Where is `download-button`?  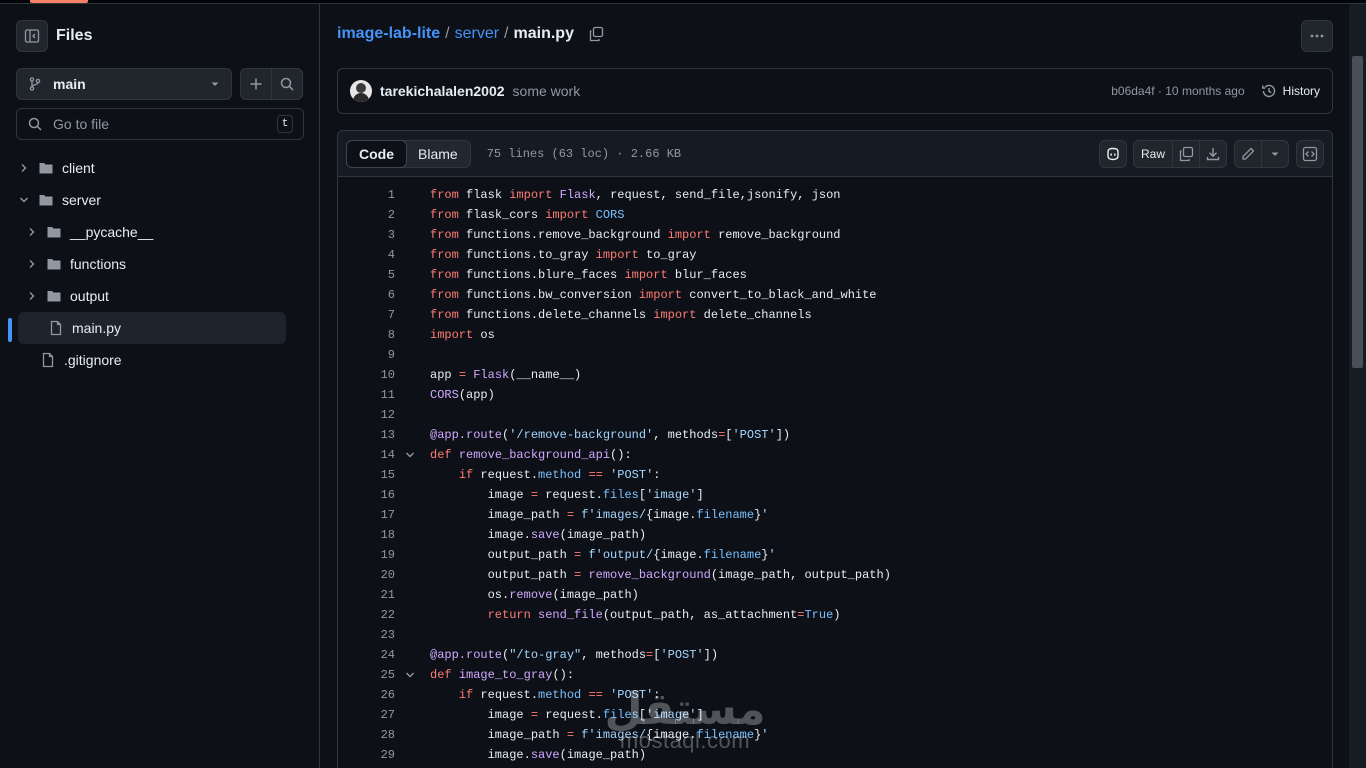 download-button is located at coordinates (1213, 154).